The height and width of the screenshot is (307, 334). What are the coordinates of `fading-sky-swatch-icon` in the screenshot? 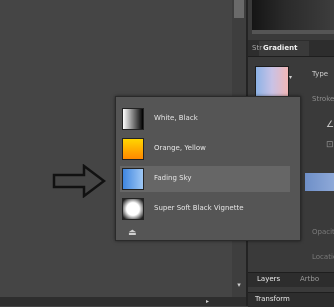 It's located at (133, 179).